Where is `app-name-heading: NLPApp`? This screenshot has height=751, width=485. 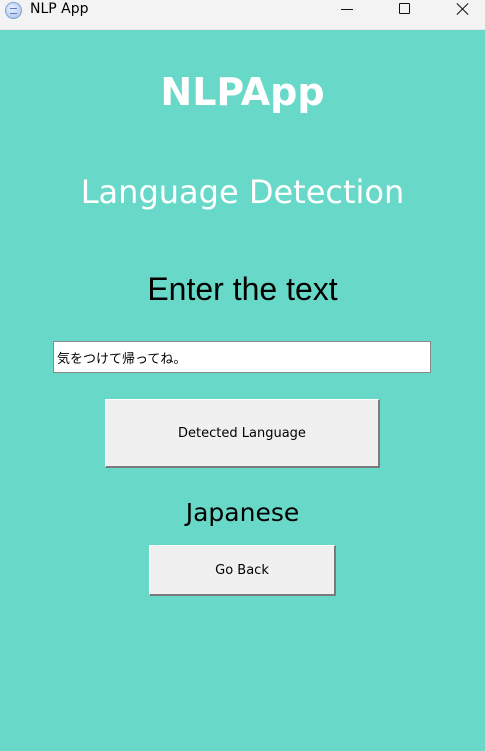 app-name-heading: NLPApp is located at coordinates (242, 92).